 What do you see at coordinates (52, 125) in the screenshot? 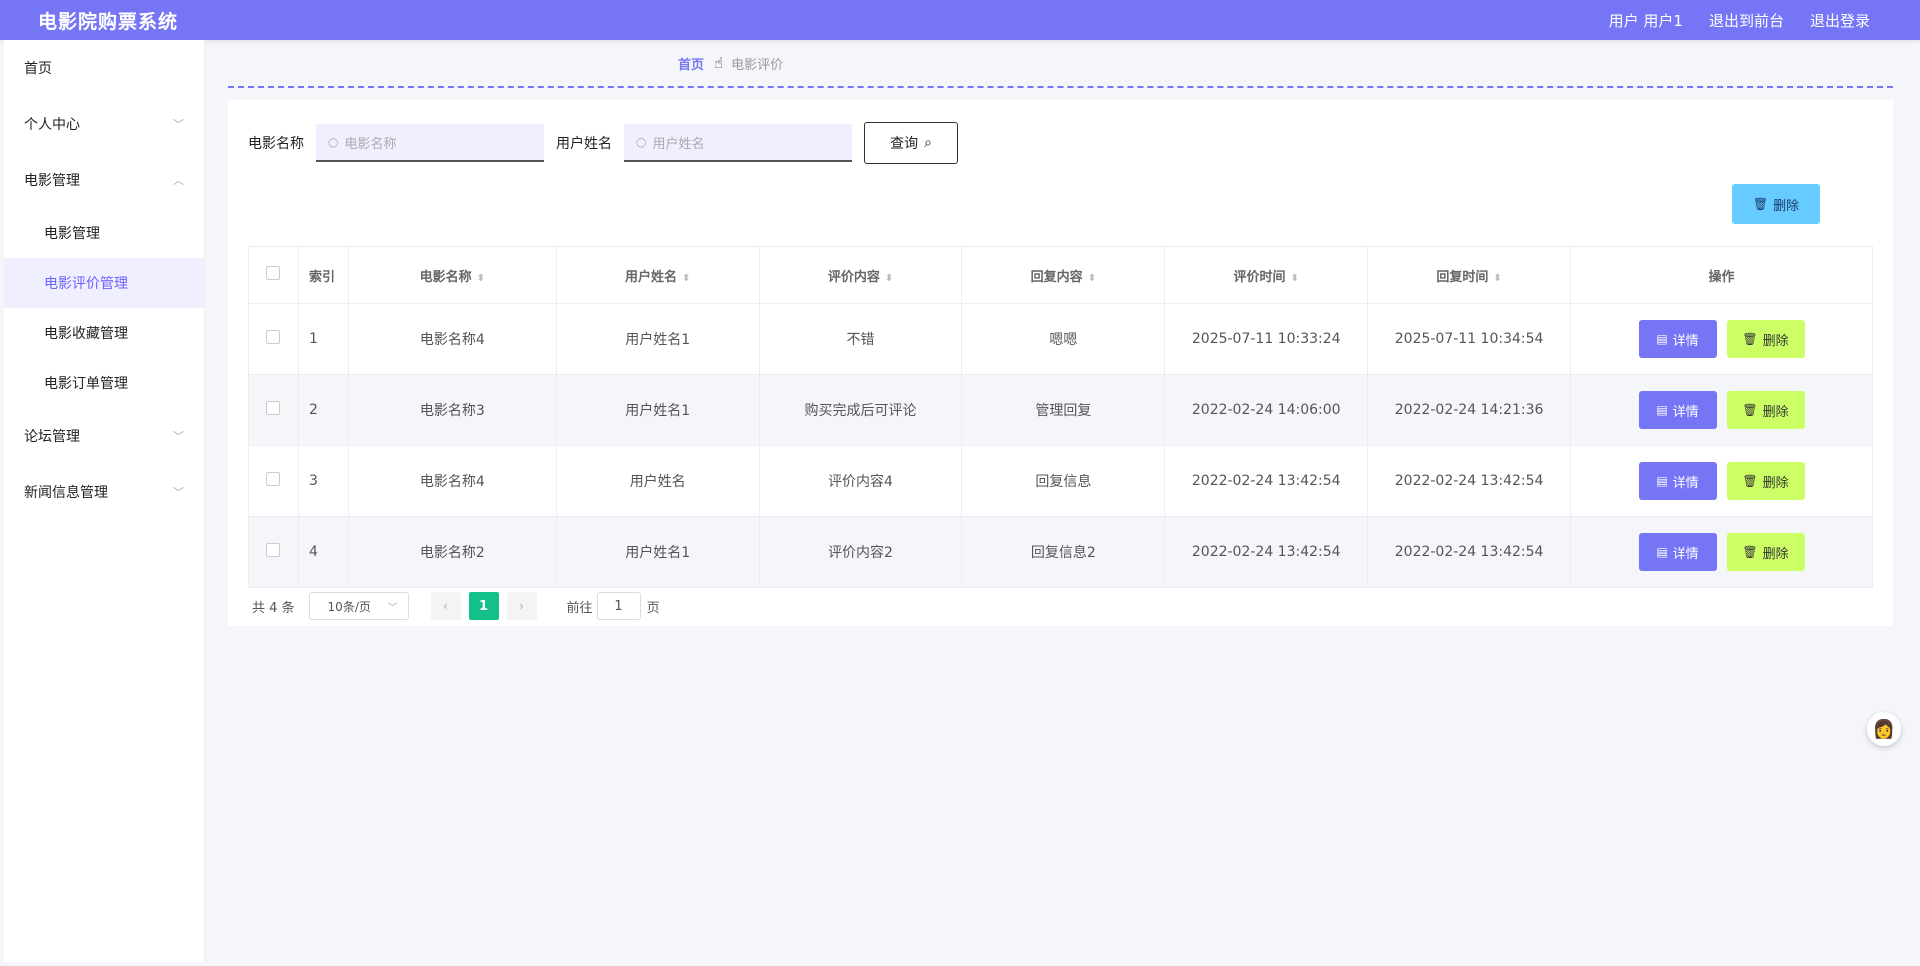
I see `sidebar-item-label: 个人中心` at bounding box center [52, 125].